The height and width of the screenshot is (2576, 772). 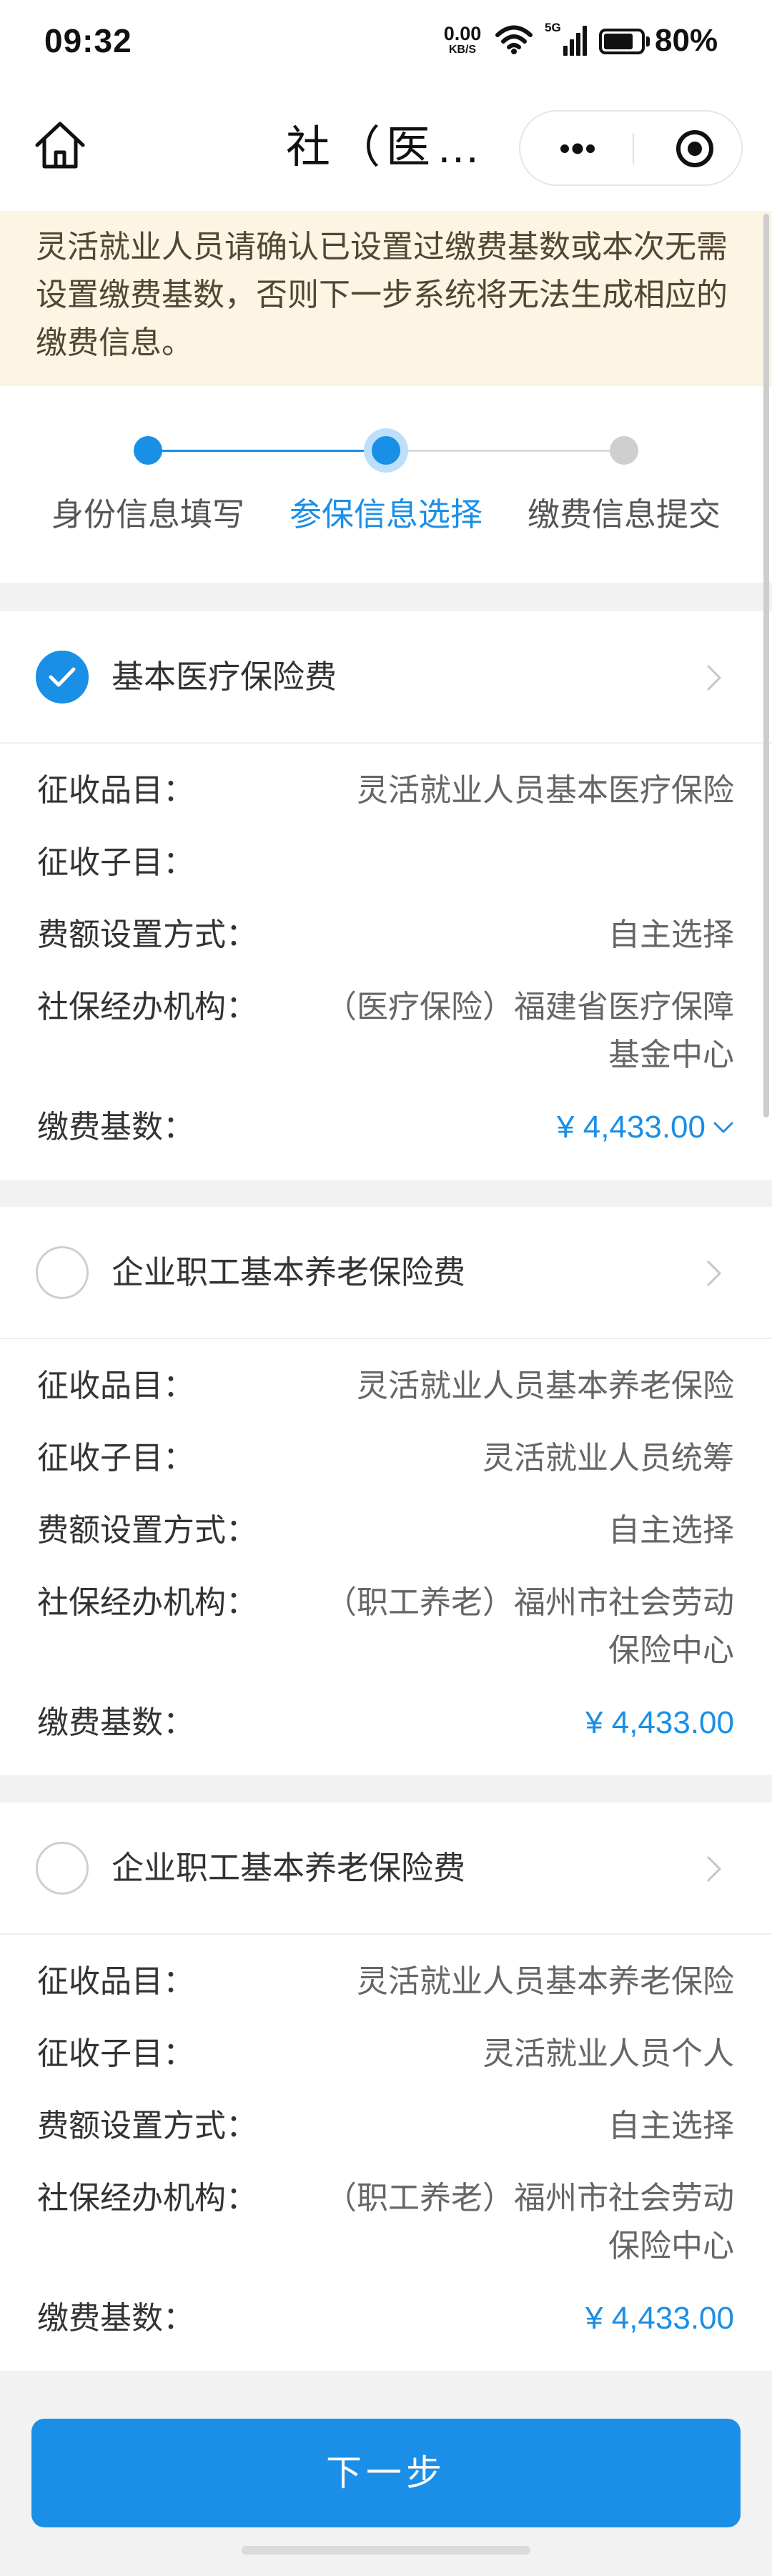 I want to click on chevron-down-icon, so click(x=723, y=1127).